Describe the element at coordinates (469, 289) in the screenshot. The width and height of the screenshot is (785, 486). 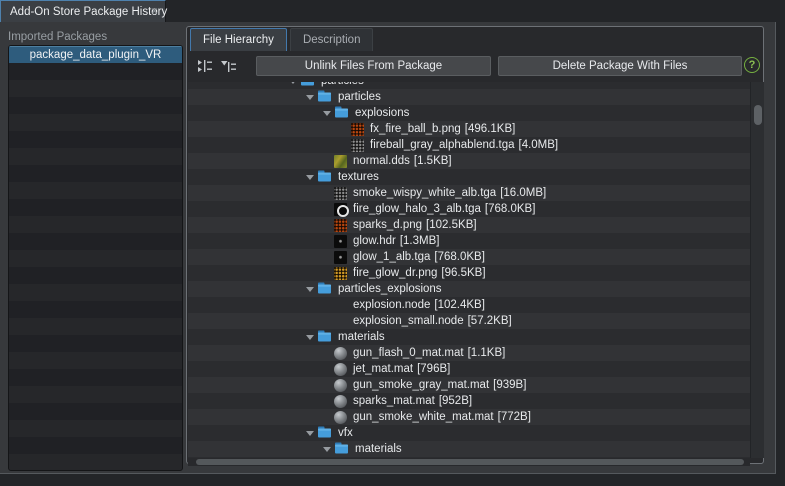
I see `tree-folder-row: particles_explosions` at that location.